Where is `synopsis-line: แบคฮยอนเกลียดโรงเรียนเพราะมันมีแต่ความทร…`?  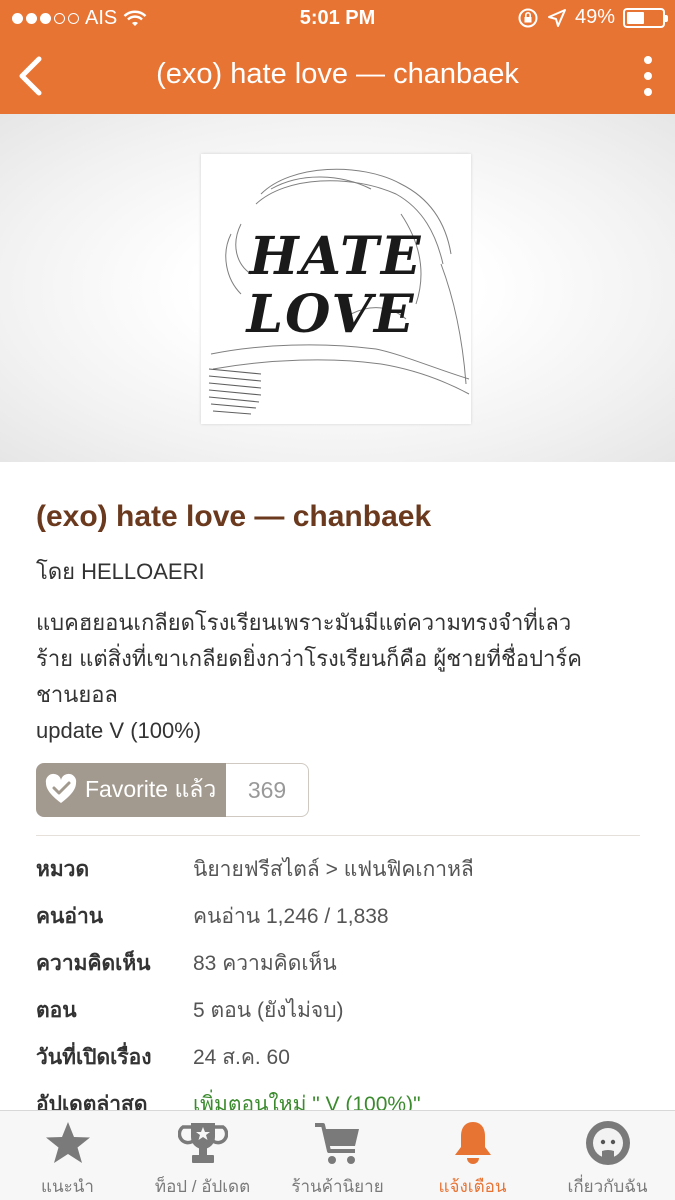
synopsis-line: แบคฮยอนเกลียดโรงเรียนเพราะมันมีแต่ความทร… is located at coordinates (304, 622).